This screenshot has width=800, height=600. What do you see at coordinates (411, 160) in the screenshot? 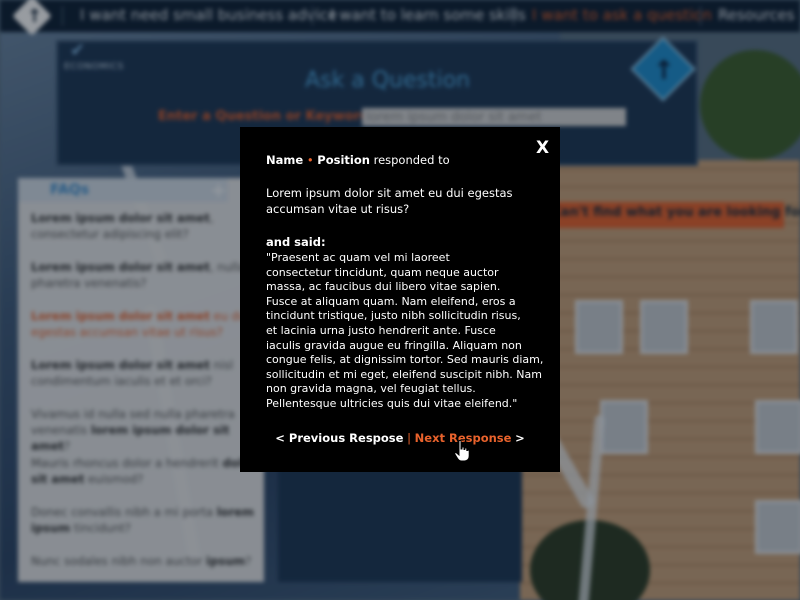
I see `responded-to-text: responded to` at bounding box center [411, 160].